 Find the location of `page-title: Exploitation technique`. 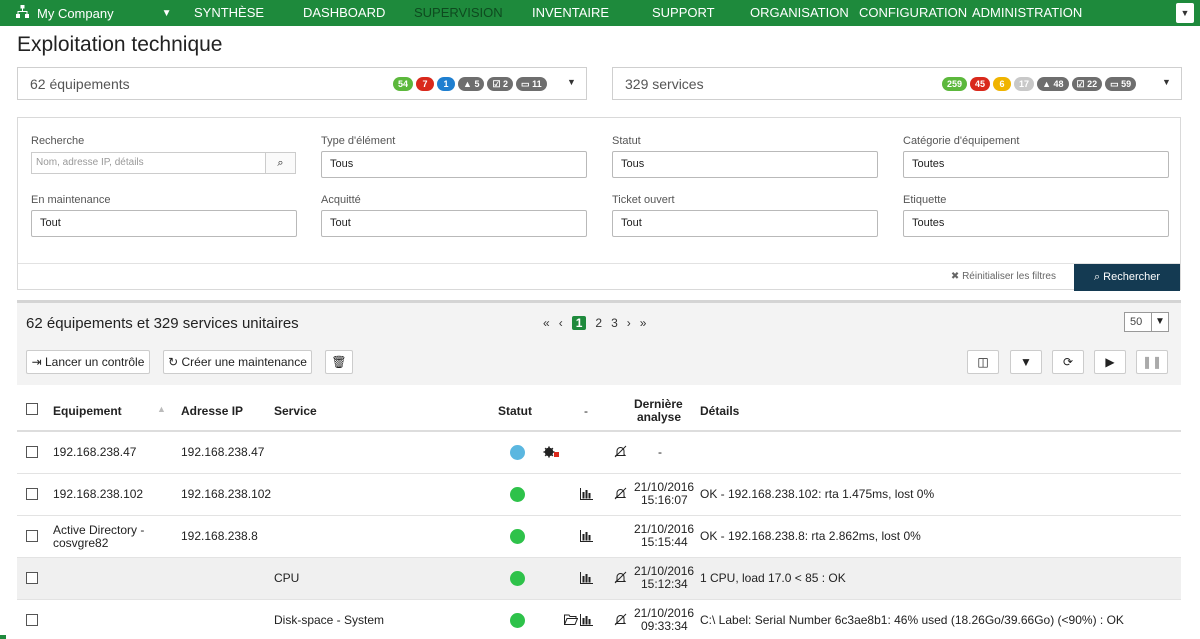

page-title: Exploitation technique is located at coordinates (120, 44).